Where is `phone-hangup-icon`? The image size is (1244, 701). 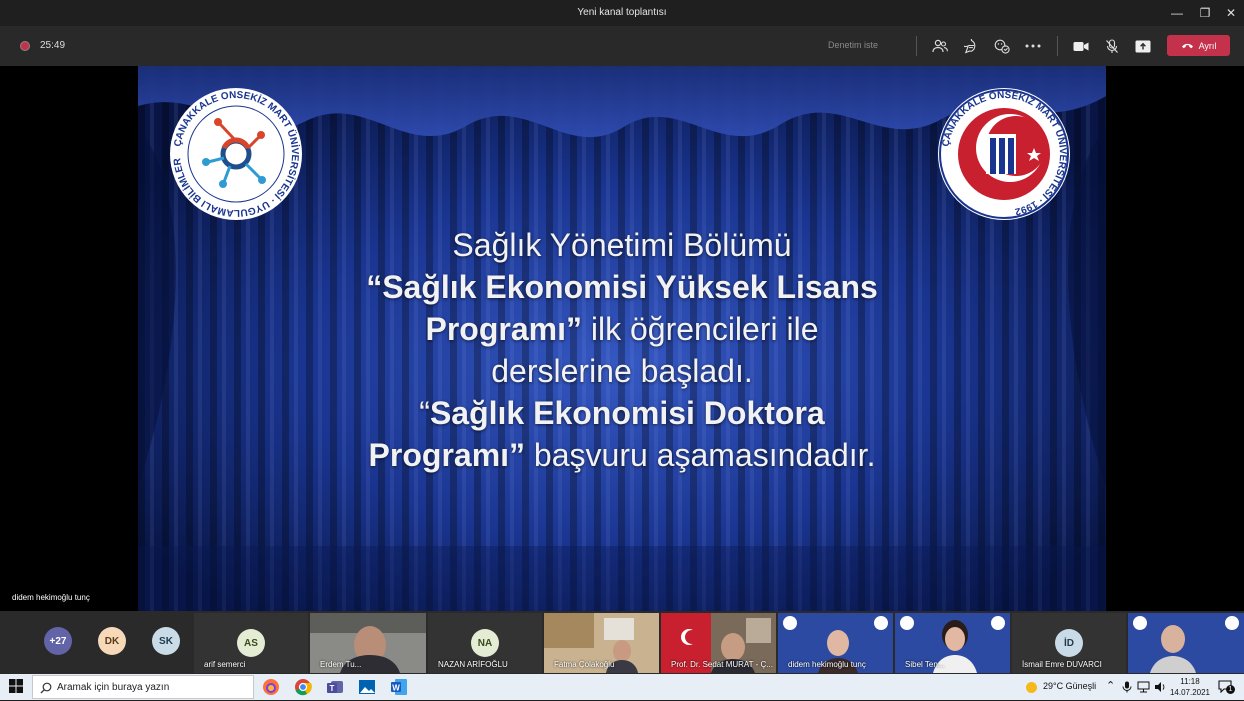 phone-hangup-icon is located at coordinates (1187, 46).